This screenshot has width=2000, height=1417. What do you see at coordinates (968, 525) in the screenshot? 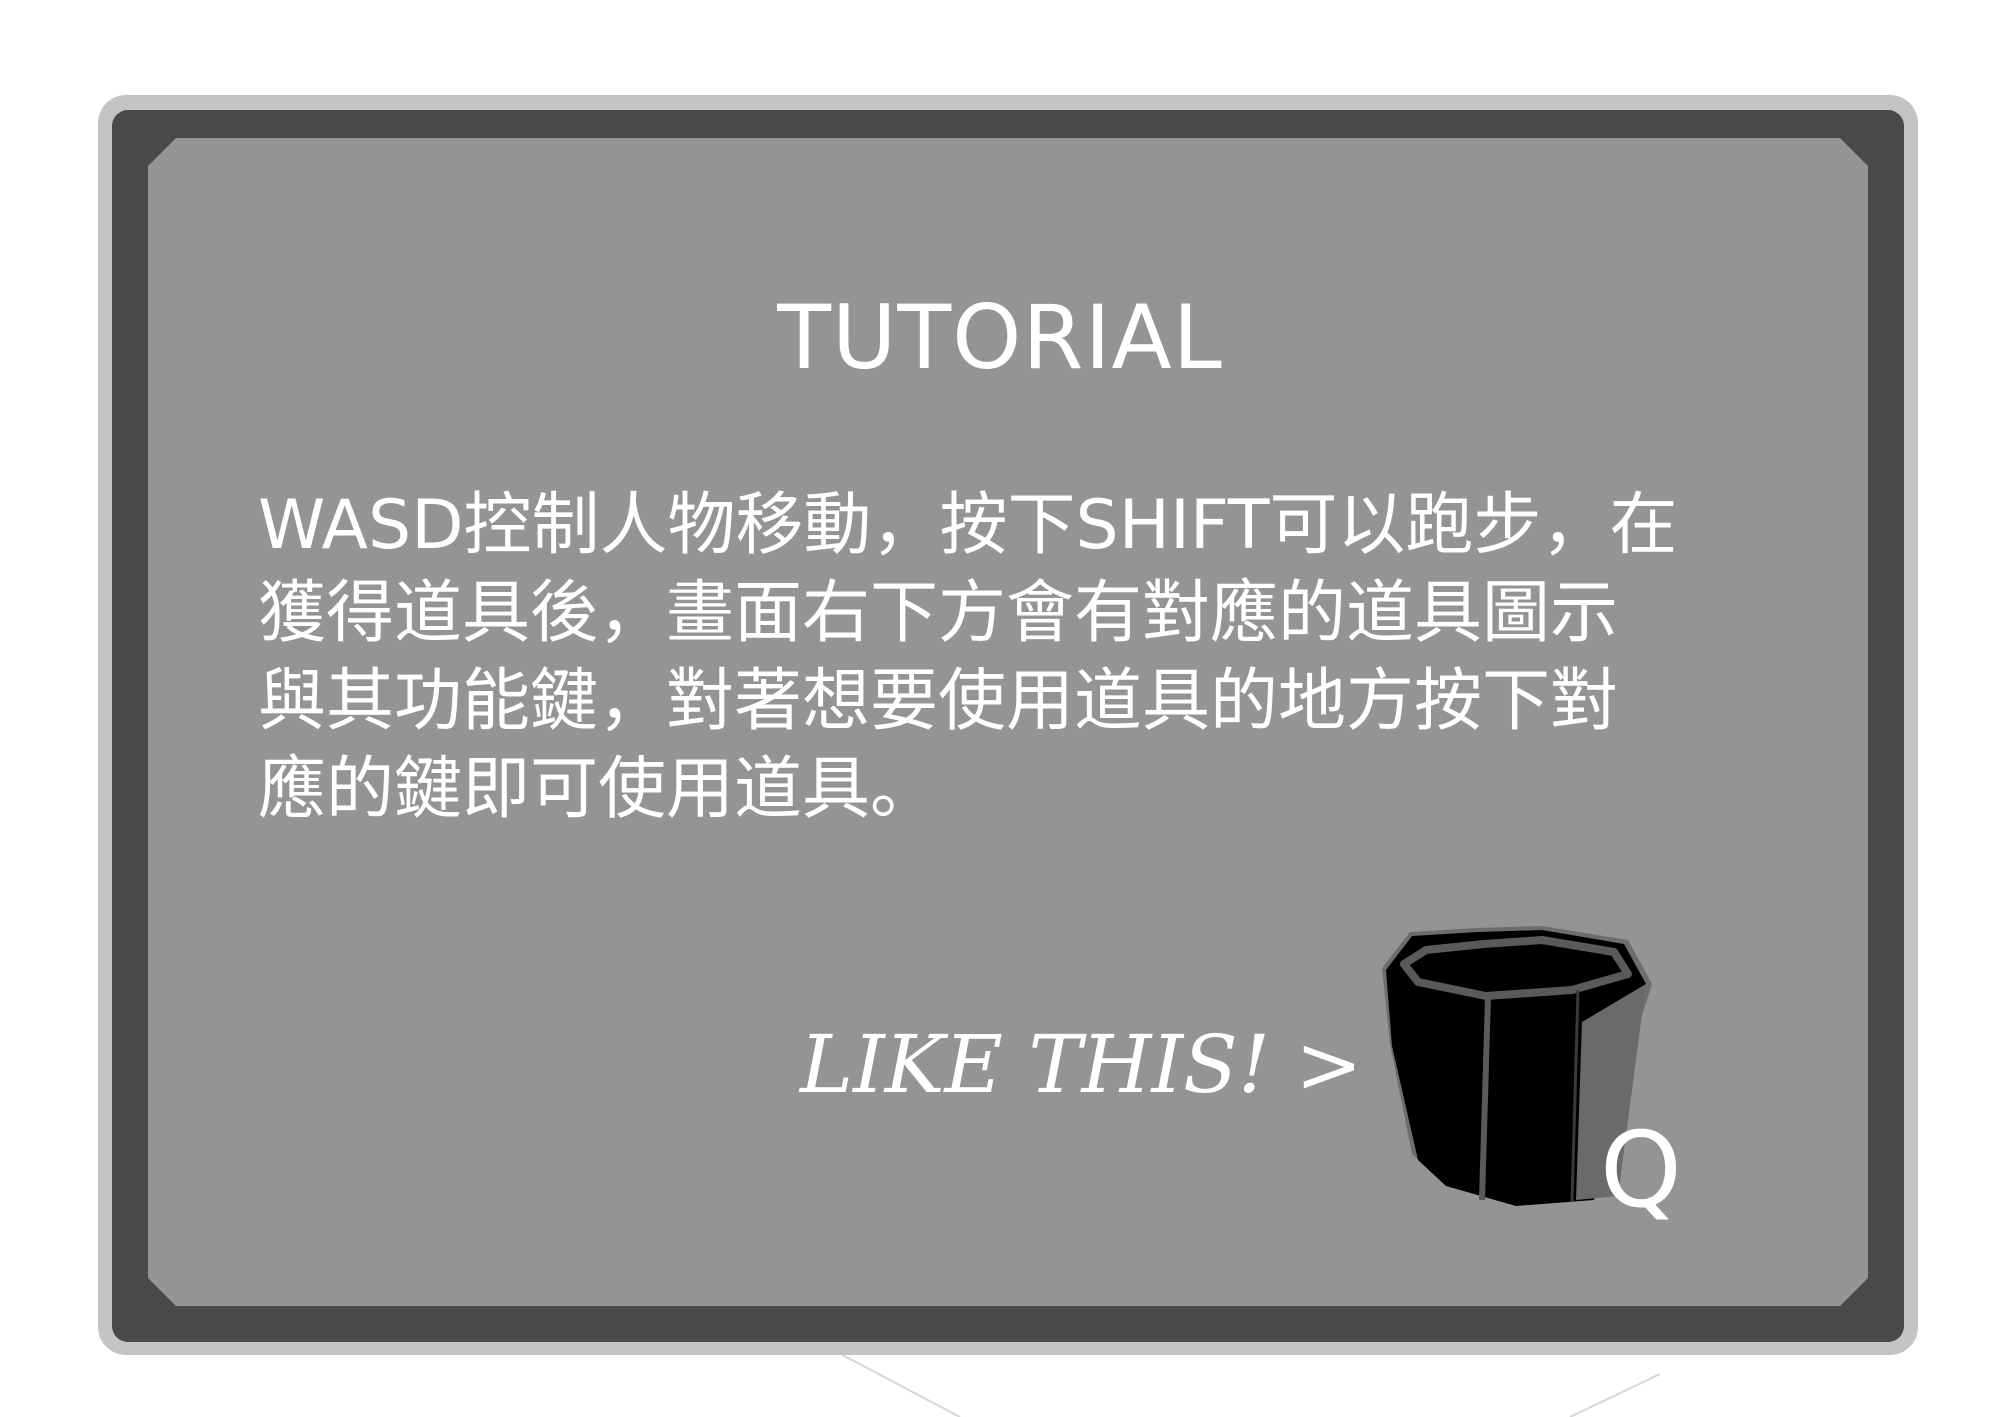
I see `tutorial-description-line: WASD控制人物移動，按下SHIFT可以跑步，在` at bounding box center [968, 525].